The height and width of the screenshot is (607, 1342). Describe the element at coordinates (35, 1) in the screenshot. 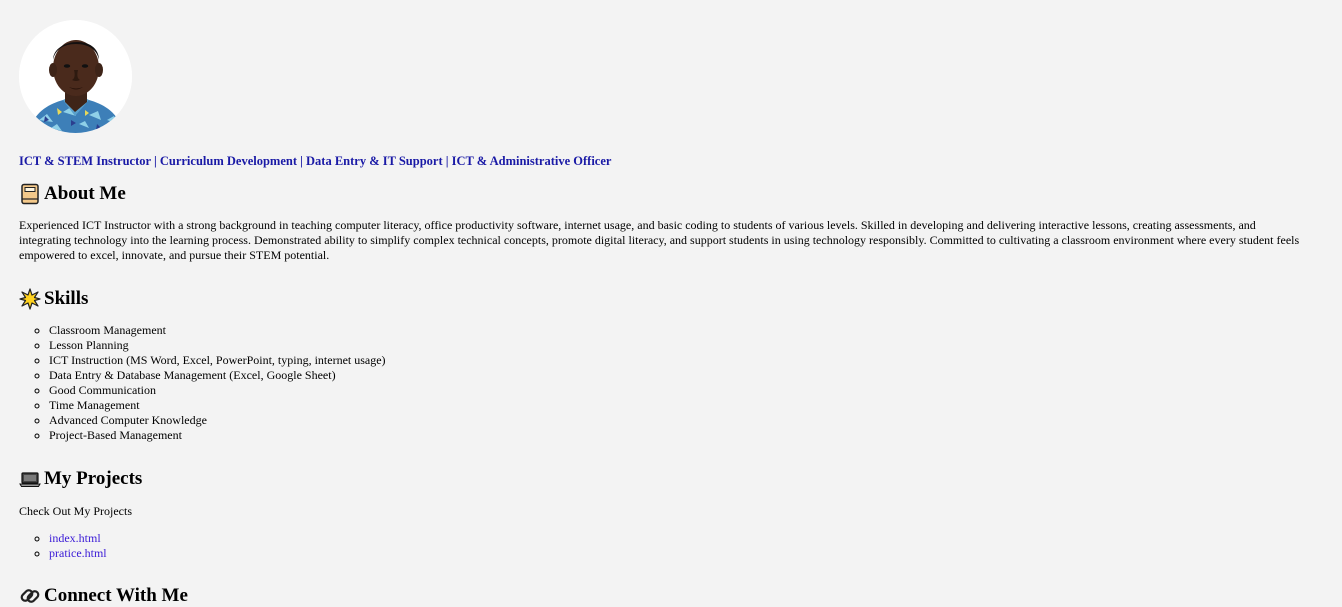

I see `top-partial-icon` at that location.